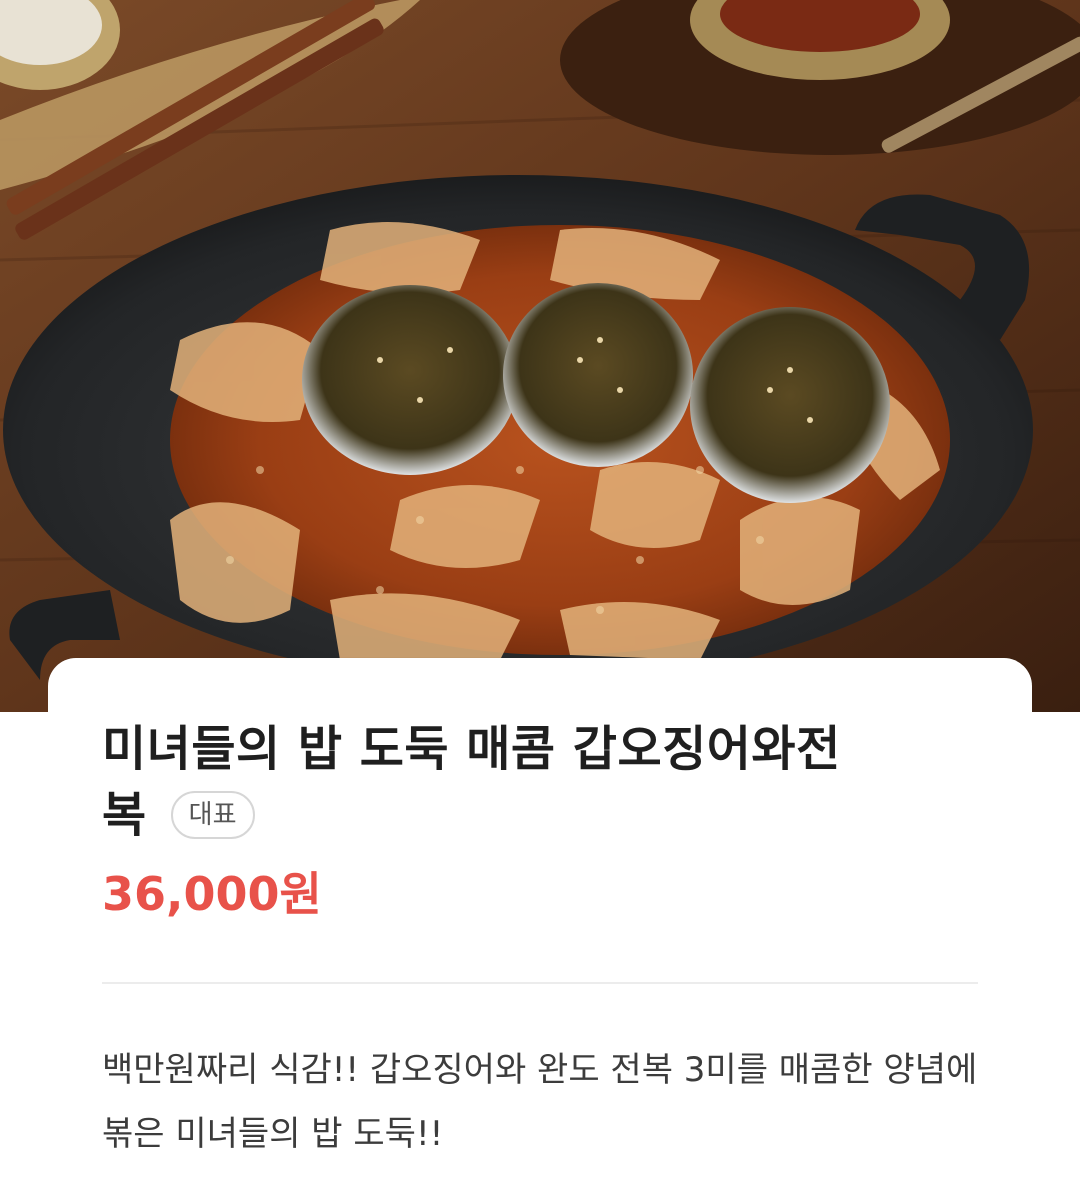 This screenshot has height=1177, width=1080. Describe the element at coordinates (212, 894) in the screenshot. I see `menu-price: 36,000원` at that location.